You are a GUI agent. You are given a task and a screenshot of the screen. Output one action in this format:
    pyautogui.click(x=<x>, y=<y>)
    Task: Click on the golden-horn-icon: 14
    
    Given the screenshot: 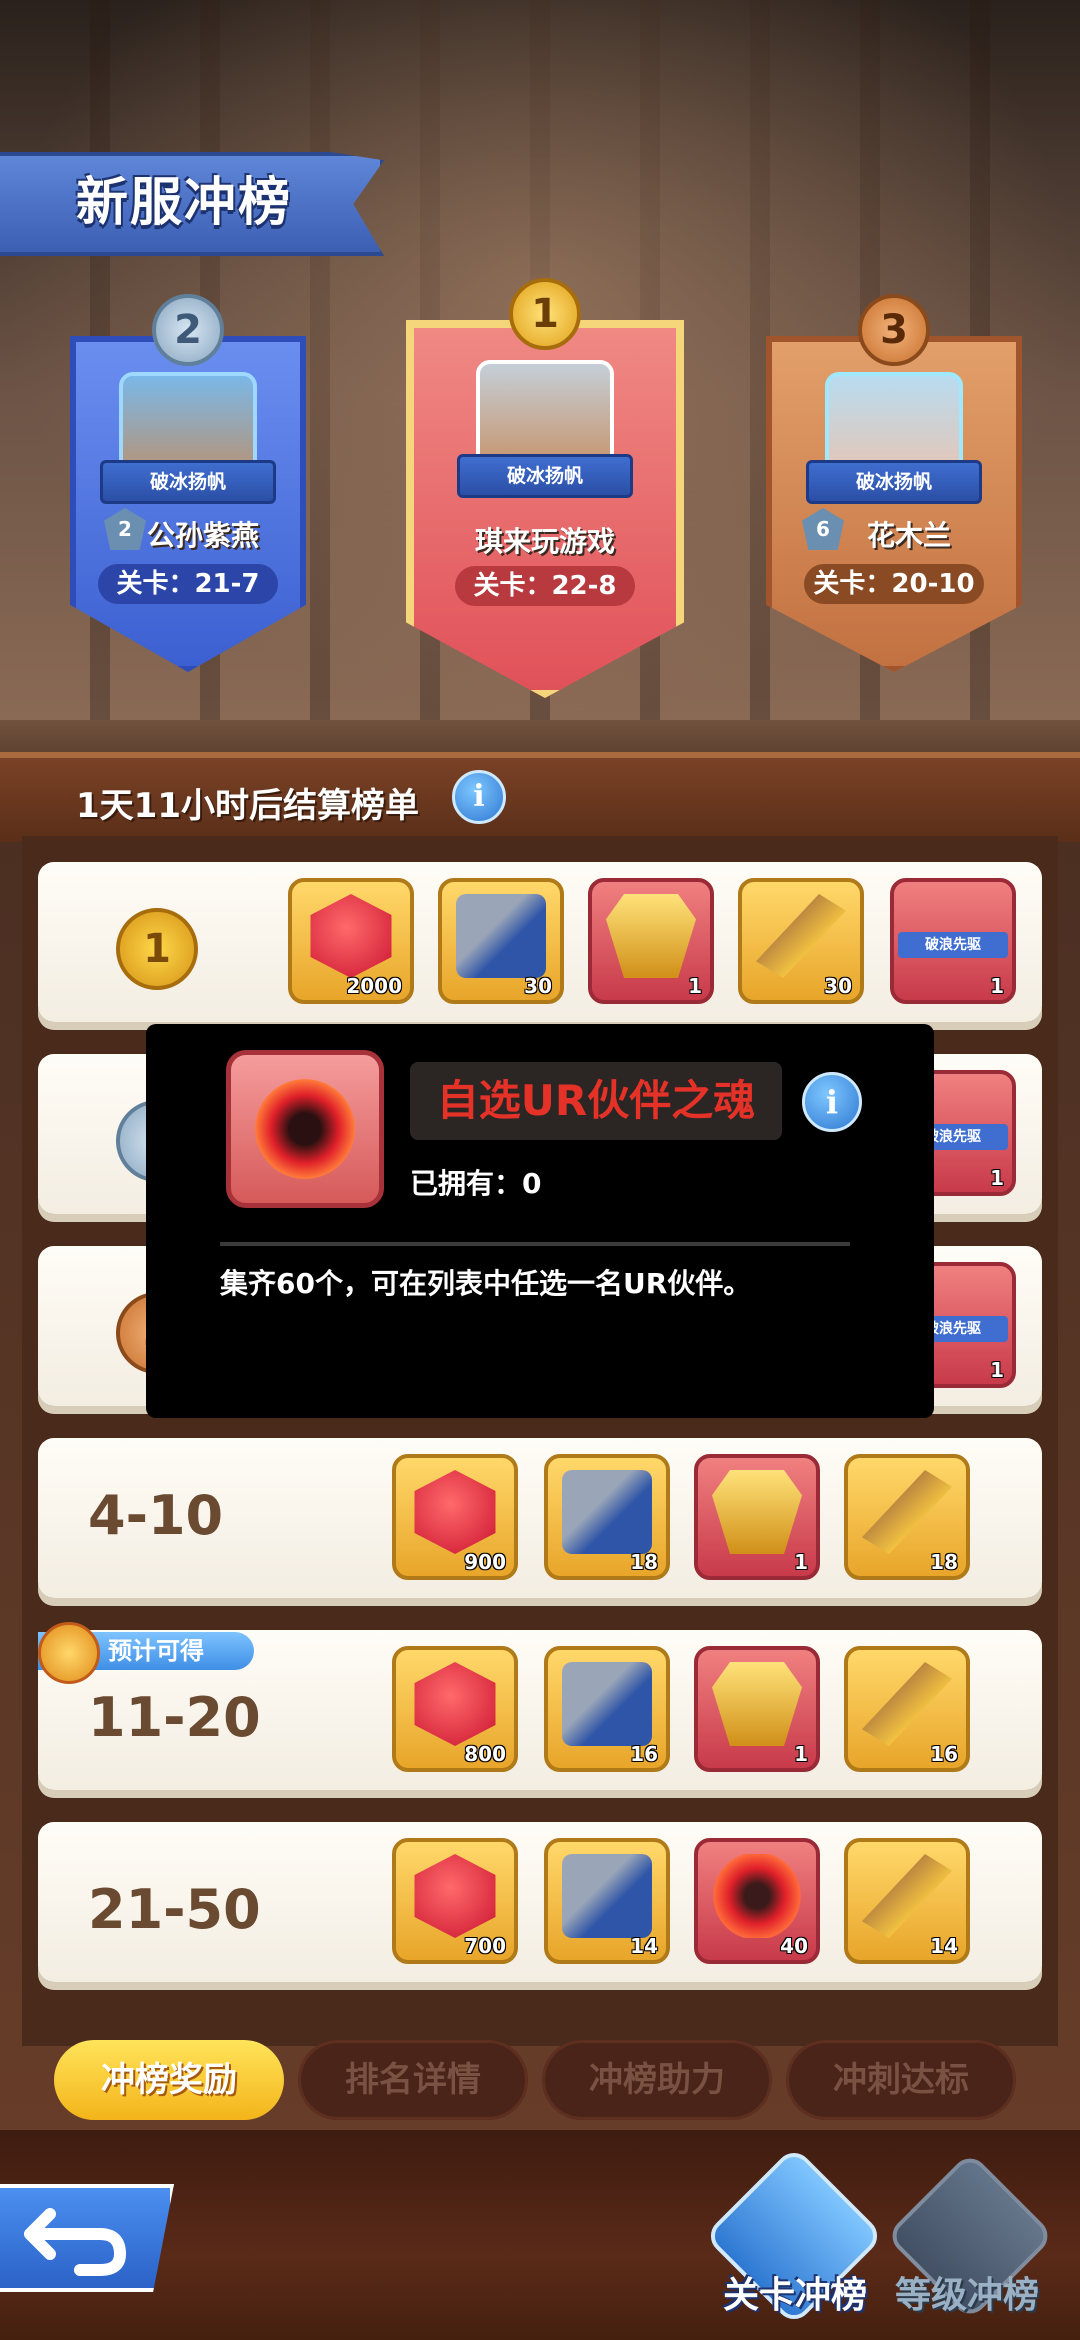 What is the action you would take?
    pyautogui.click(x=907, y=1901)
    